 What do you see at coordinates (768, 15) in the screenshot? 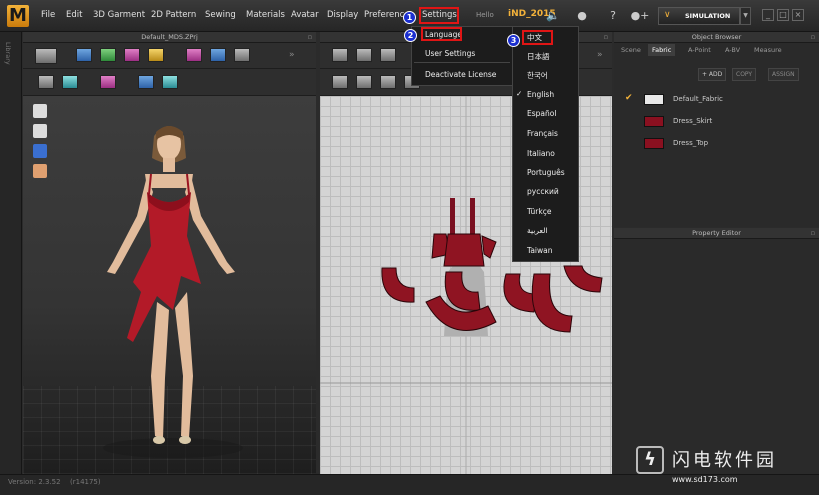
I see `minimize-icon: _` at bounding box center [768, 15].